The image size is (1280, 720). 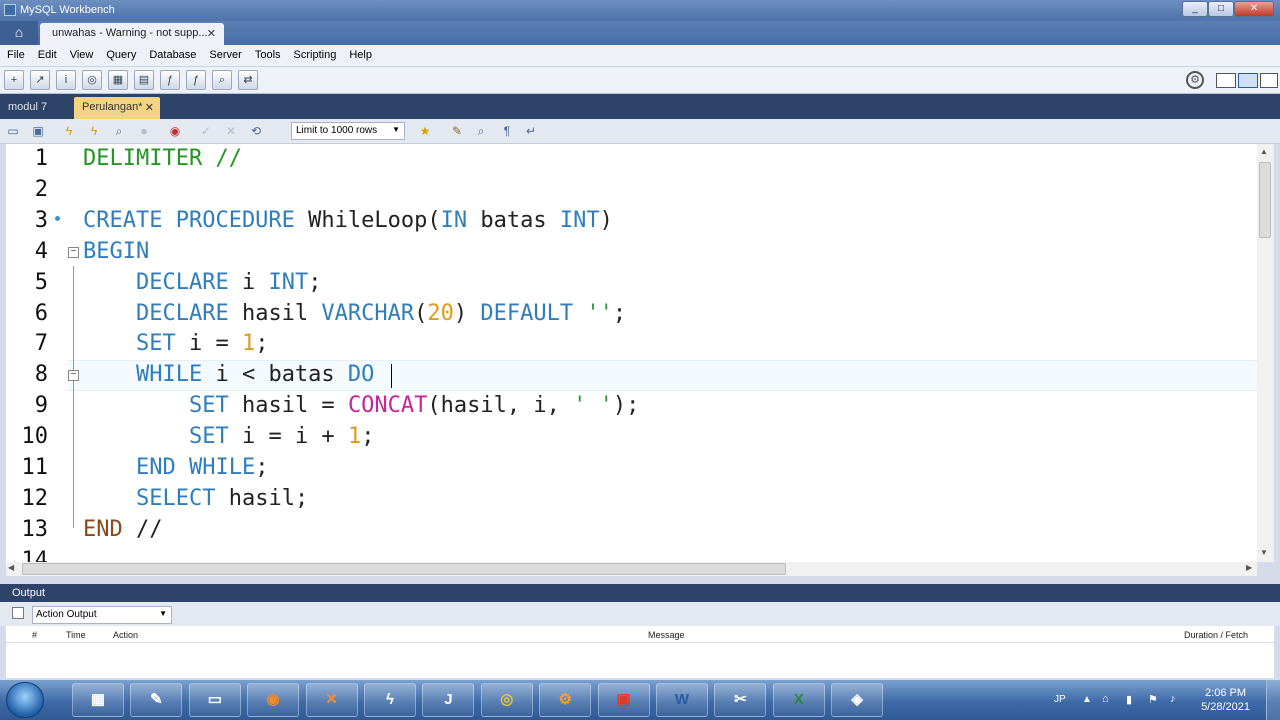 I want to click on inspector-icon: i, so click(x=66, y=80).